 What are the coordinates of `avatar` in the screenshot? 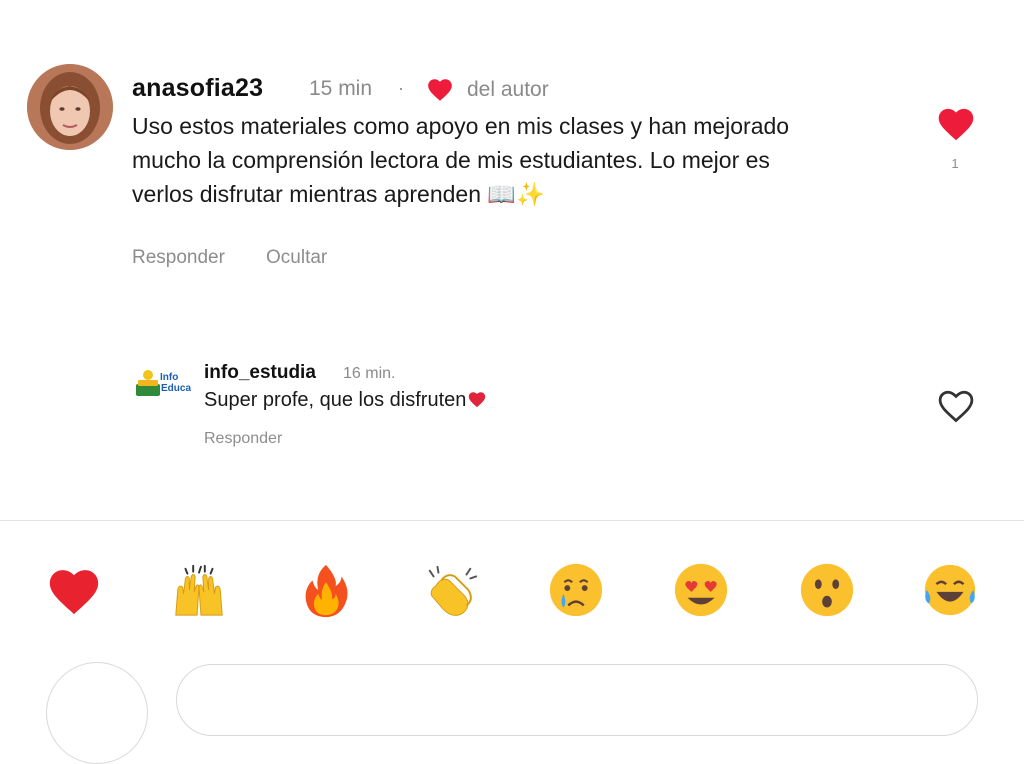 It's located at (70, 107).